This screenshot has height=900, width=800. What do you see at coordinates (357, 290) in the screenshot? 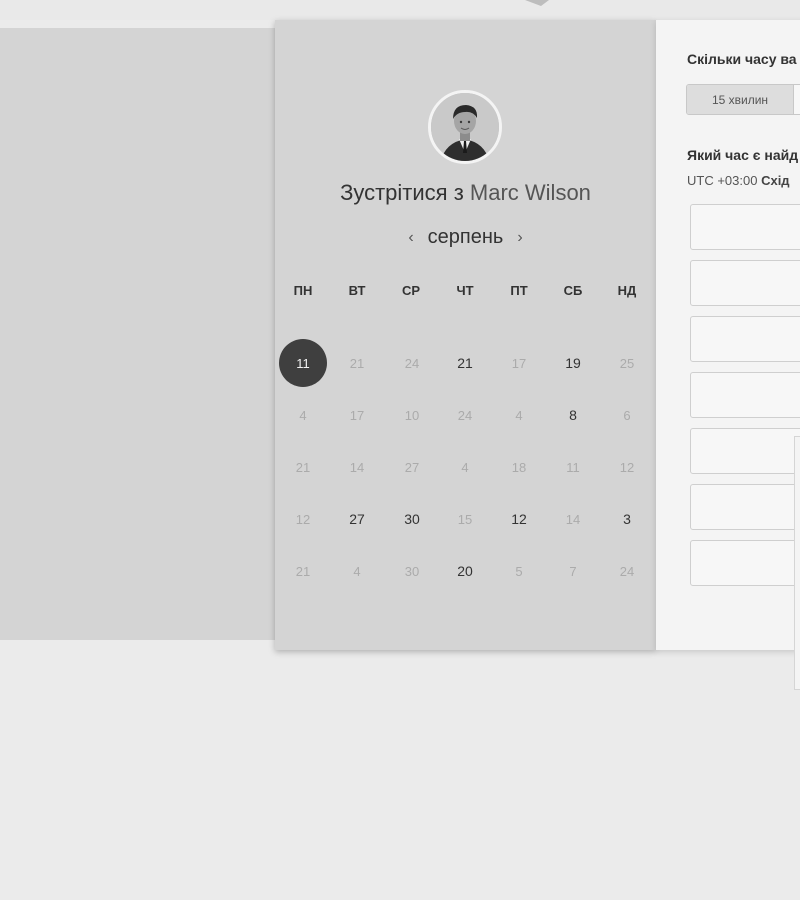
I see `weekday-label: ВТ` at bounding box center [357, 290].